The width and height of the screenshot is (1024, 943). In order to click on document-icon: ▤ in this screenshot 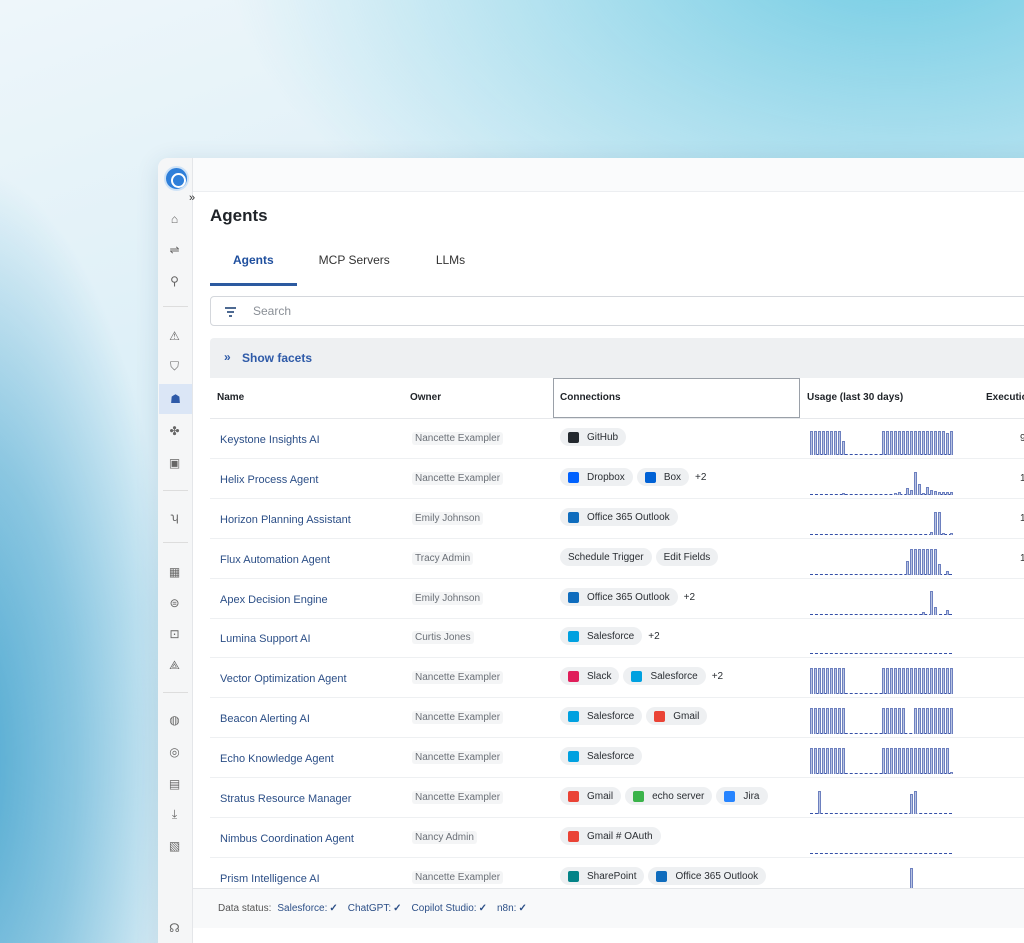, I will do `click(174, 783)`.